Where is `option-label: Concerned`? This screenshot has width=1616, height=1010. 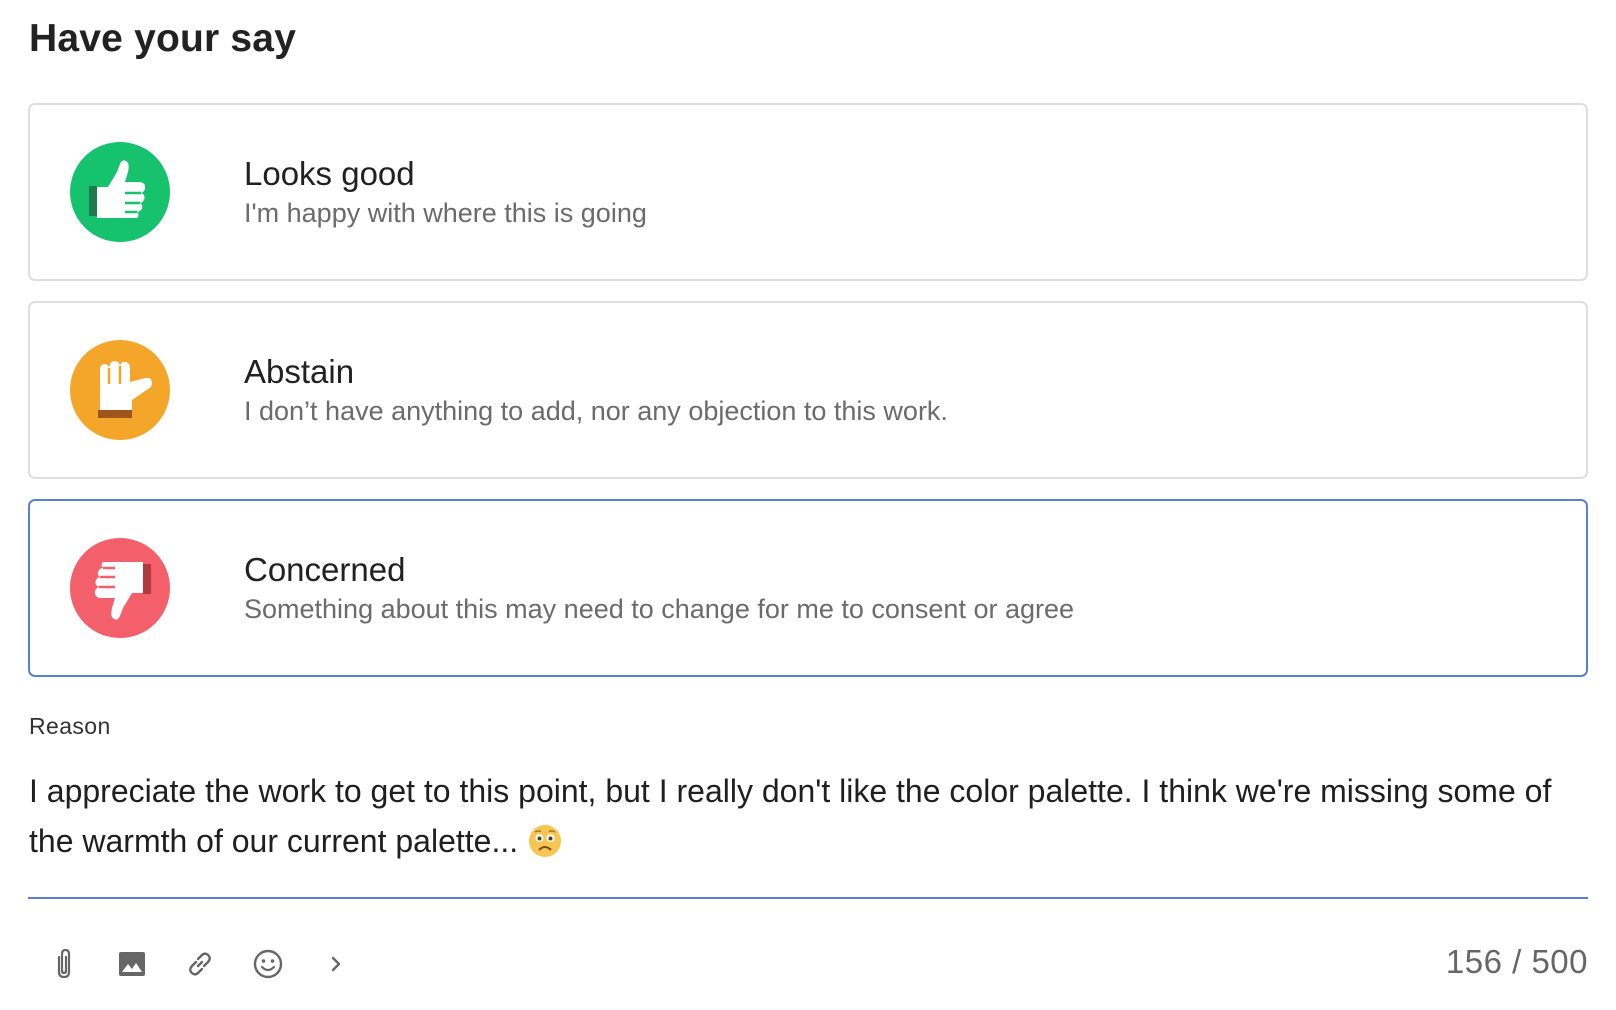 option-label: Concerned is located at coordinates (325, 569).